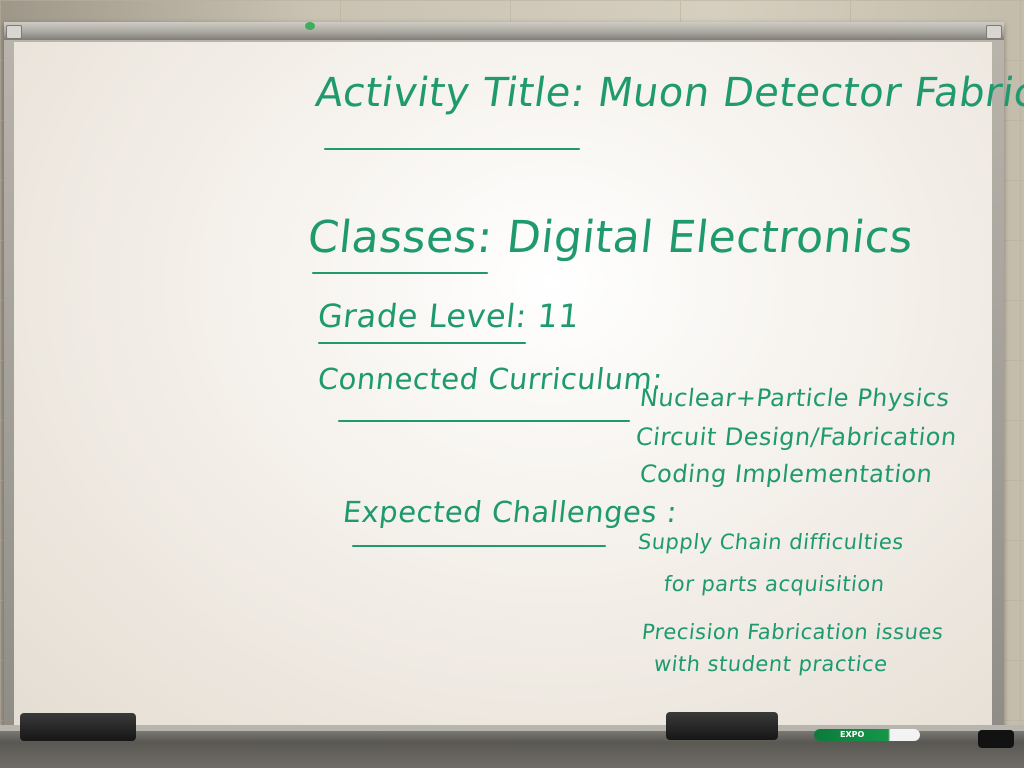 The height and width of the screenshot is (768, 1024). I want to click on curriculum-item: Circuit Design/Fabrication, so click(796, 437).